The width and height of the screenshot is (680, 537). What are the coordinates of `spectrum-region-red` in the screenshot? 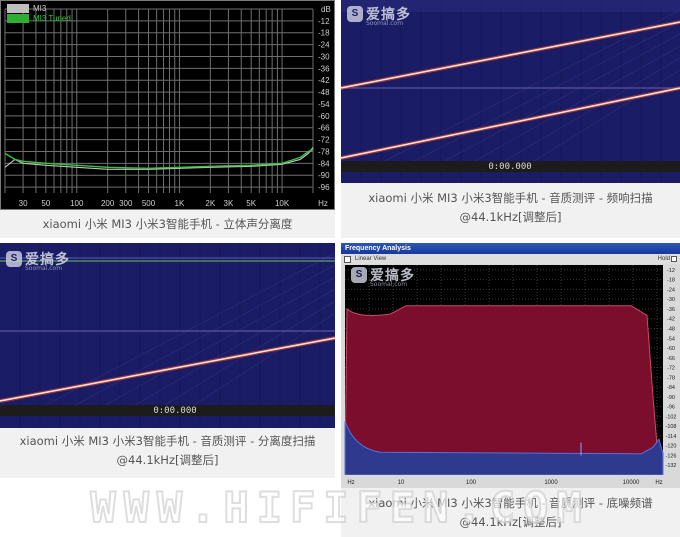 It's located at (504, 390).